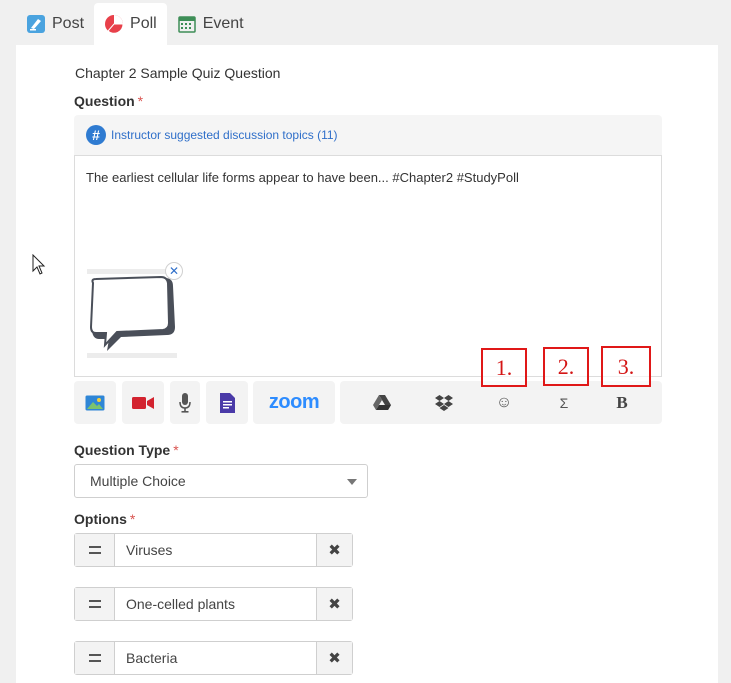 The width and height of the screenshot is (731, 683). What do you see at coordinates (104, 101) in the screenshot?
I see `question-label-text: Question` at bounding box center [104, 101].